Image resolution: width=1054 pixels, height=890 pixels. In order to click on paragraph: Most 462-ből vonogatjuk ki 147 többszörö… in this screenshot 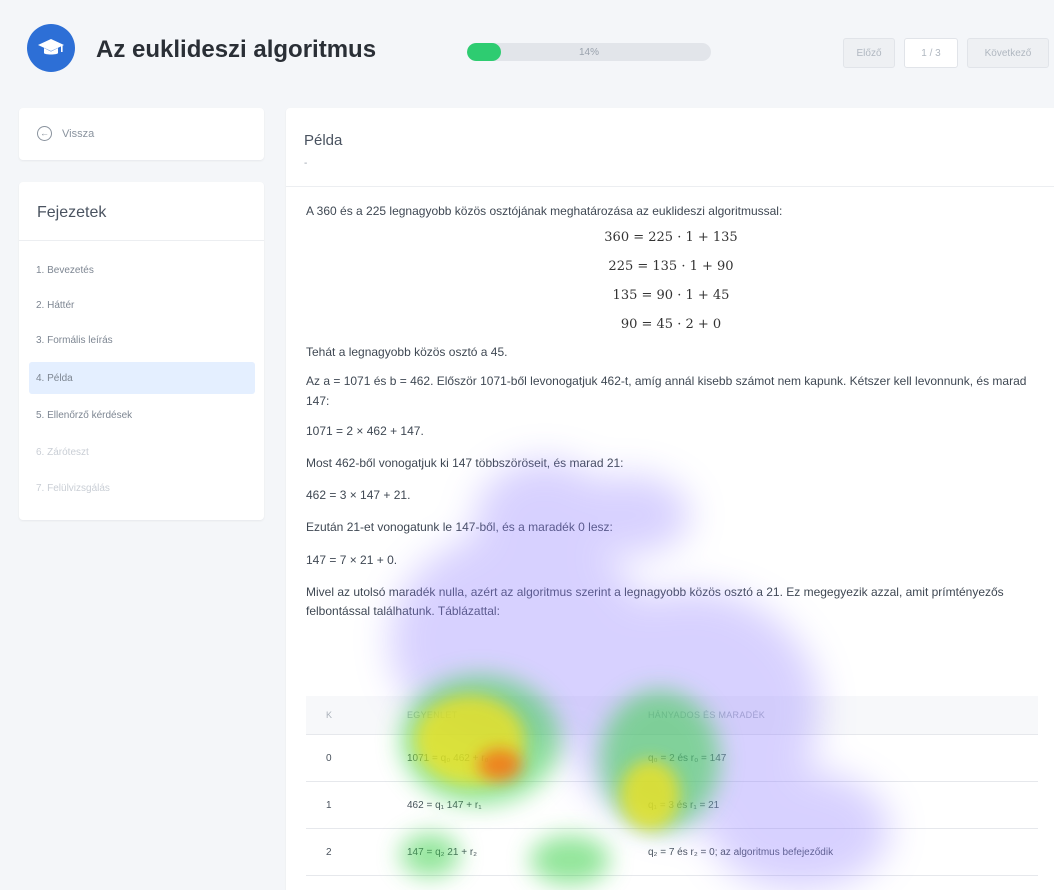, I will do `click(465, 462)`.